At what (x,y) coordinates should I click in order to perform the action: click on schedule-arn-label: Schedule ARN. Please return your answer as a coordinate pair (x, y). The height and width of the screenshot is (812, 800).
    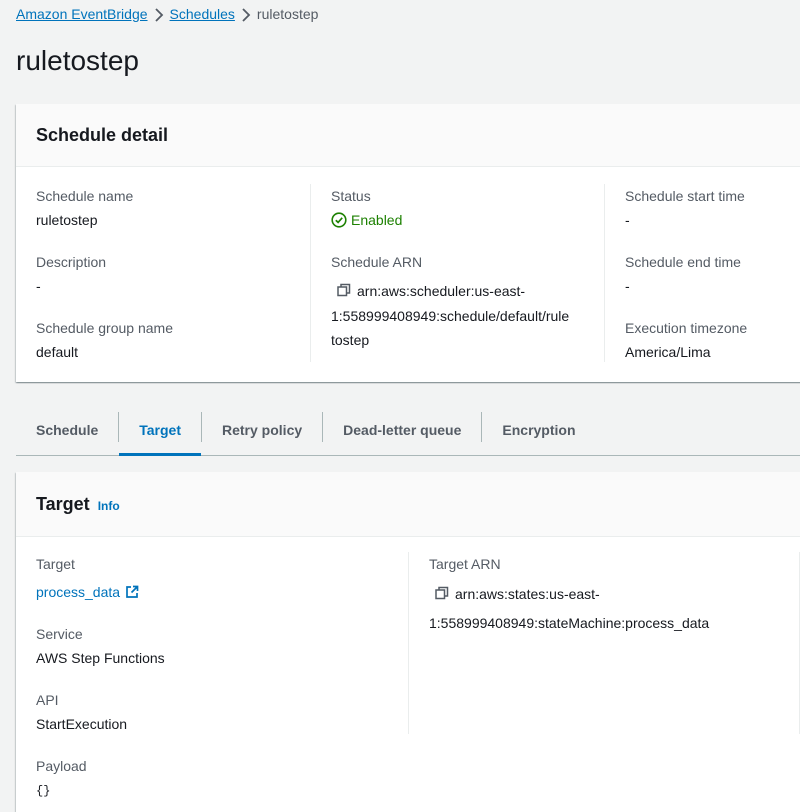
    Looking at the image, I should click on (377, 262).